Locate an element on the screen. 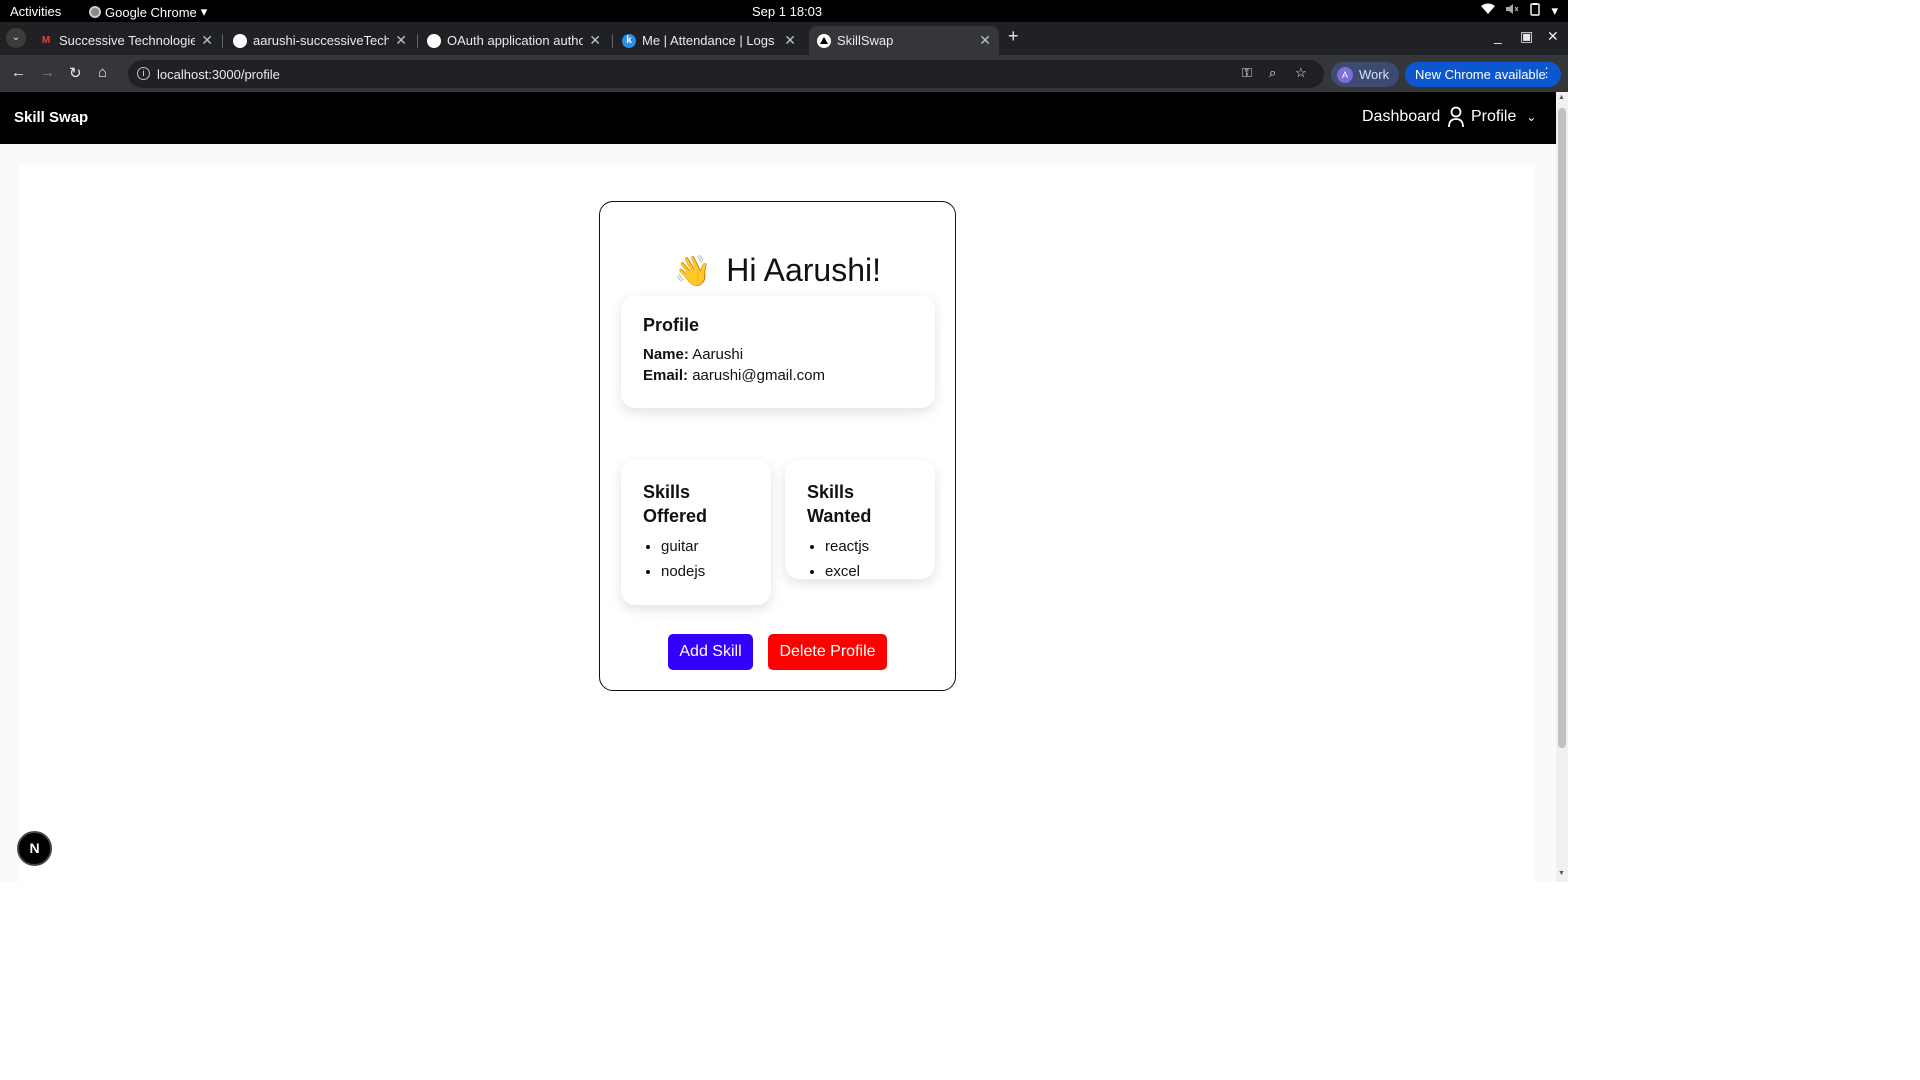 This screenshot has width=1920, height=1080. volume-muted-icon is located at coordinates (1512, 11).